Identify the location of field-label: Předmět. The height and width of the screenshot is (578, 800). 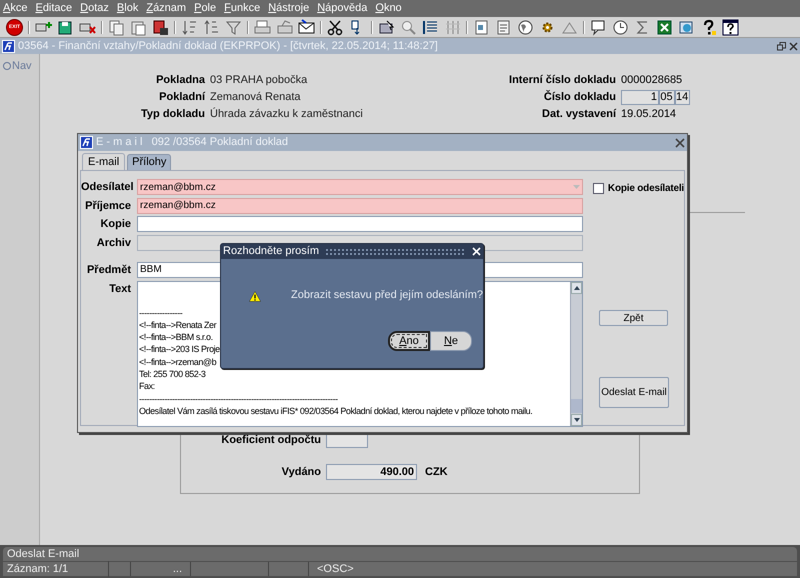
(108, 270).